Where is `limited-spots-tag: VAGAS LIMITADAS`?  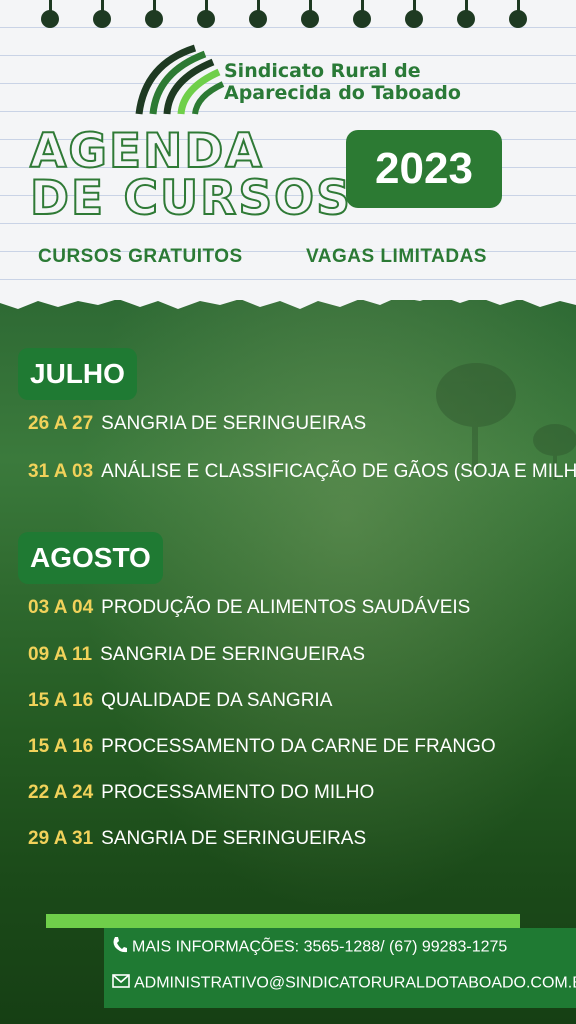
limited-spots-tag: VAGAS LIMITADAS is located at coordinates (396, 256).